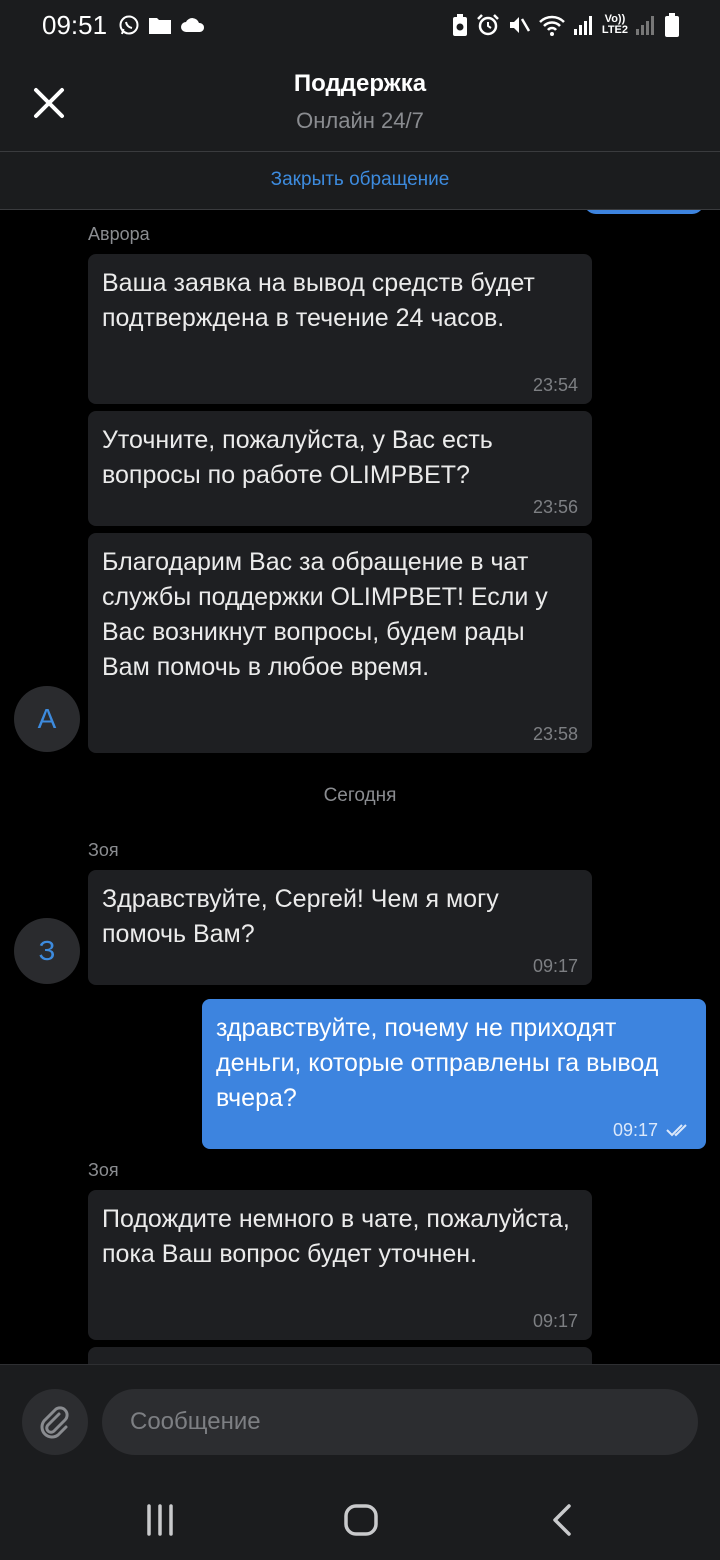  I want to click on home-icon, so click(361, 1520).